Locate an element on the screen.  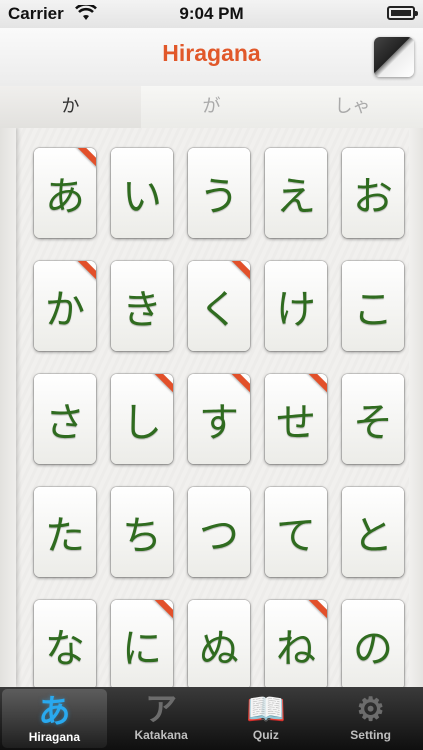
gear-icon: ⚙ is located at coordinates (370, 709).